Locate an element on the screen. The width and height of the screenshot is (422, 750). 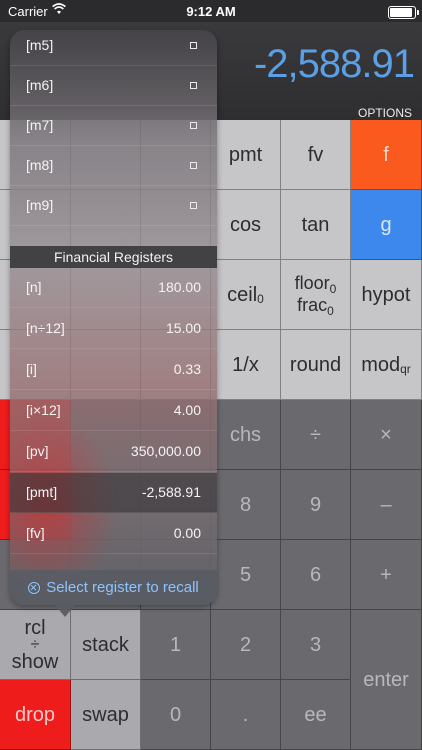
frac-subscript: 0 is located at coordinates (330, 310).